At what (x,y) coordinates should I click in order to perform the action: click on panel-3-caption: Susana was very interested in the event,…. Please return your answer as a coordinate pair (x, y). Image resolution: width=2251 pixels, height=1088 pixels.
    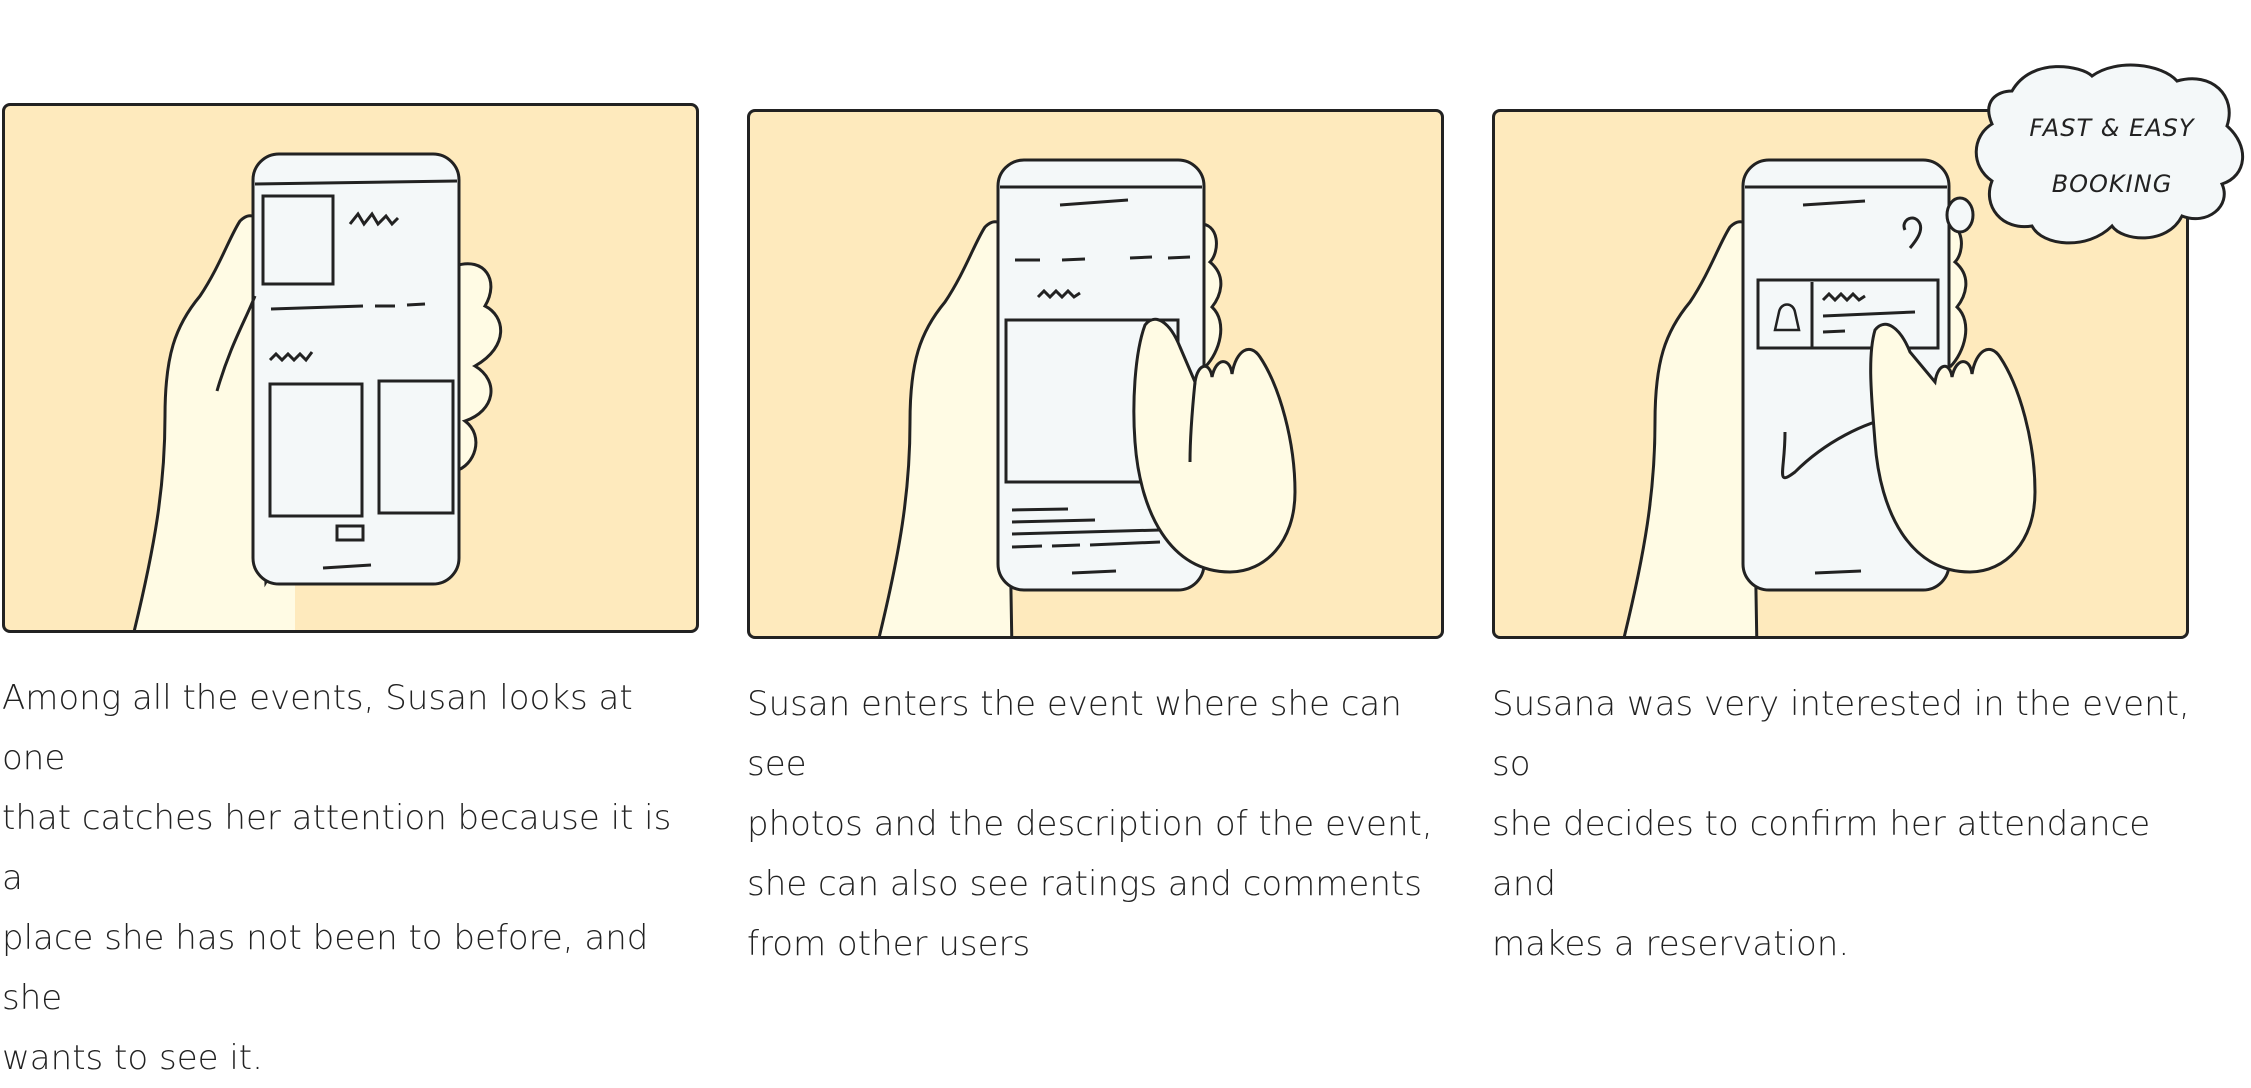
    Looking at the image, I should click on (1841, 824).